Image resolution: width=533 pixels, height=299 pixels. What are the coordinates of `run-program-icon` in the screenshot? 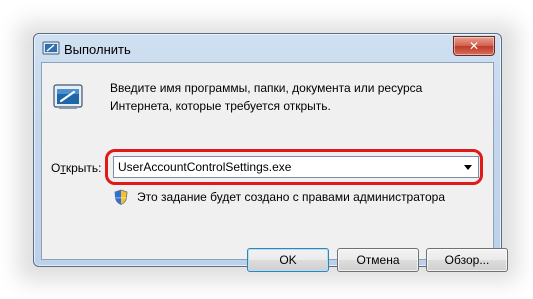 It's located at (68, 96).